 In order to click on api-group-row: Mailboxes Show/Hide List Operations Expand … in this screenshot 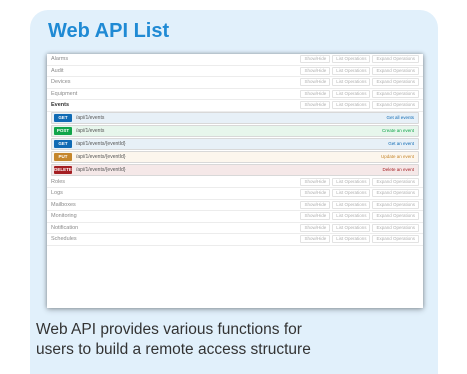, I will do `click(235, 205)`.